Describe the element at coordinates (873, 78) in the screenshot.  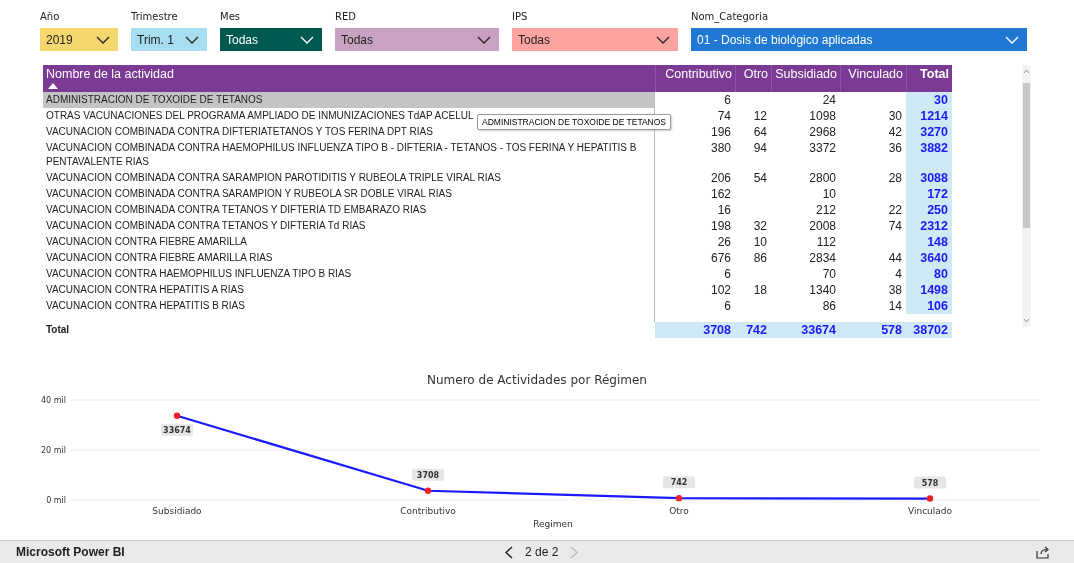
I see `column-header: Vinculado` at that location.